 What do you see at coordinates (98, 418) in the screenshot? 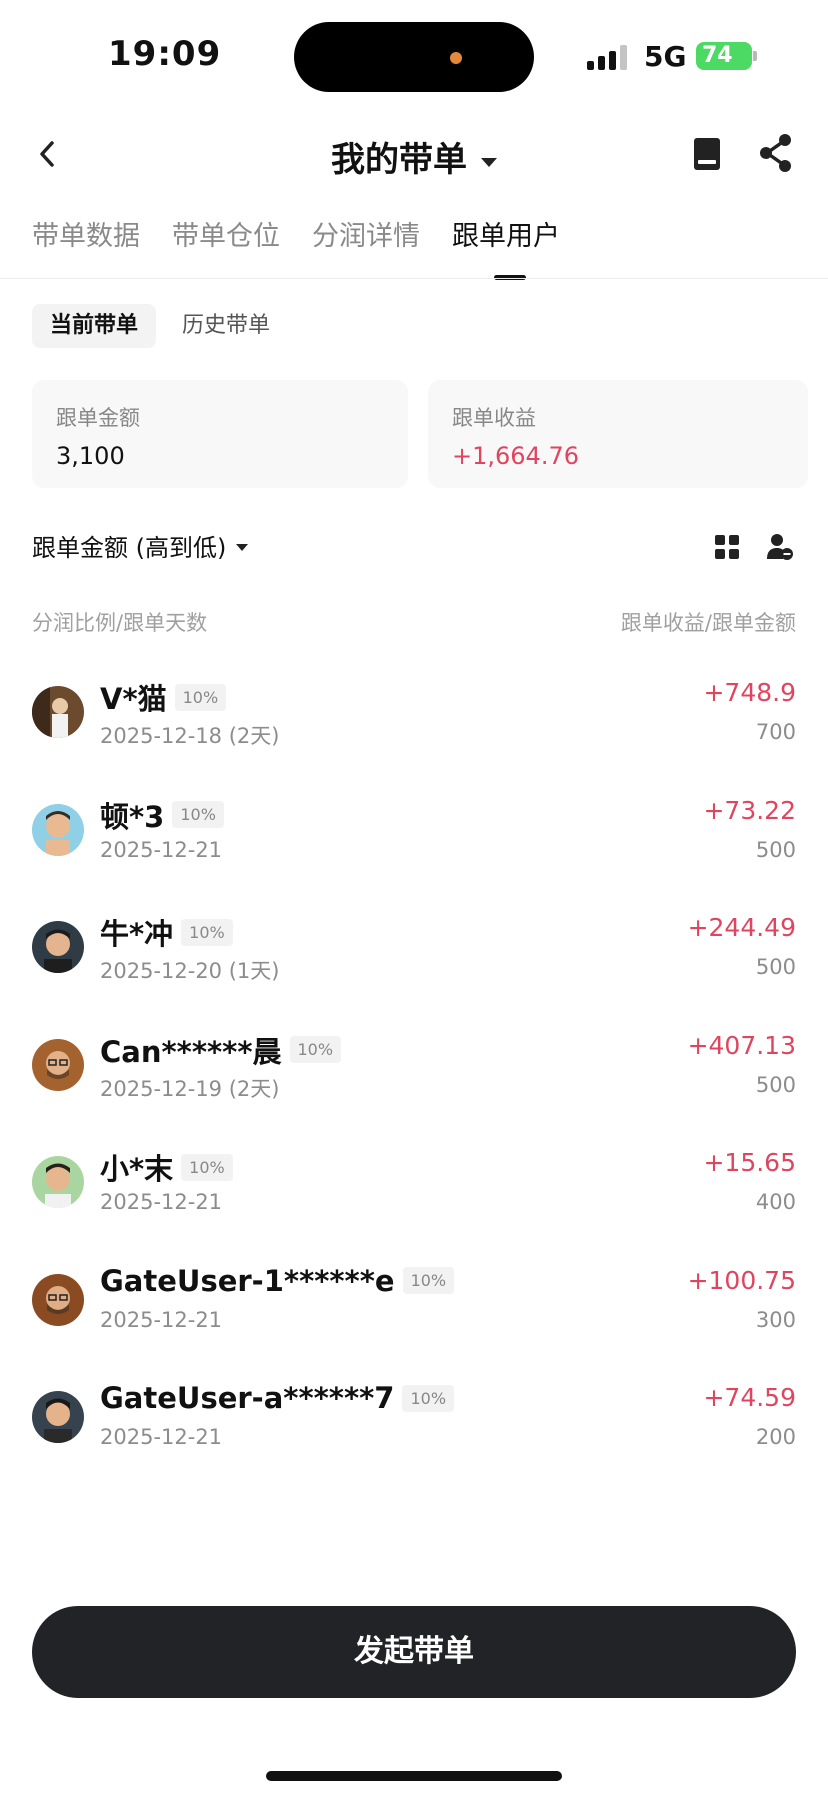
I see `amount-label: 跟单金额` at bounding box center [98, 418].